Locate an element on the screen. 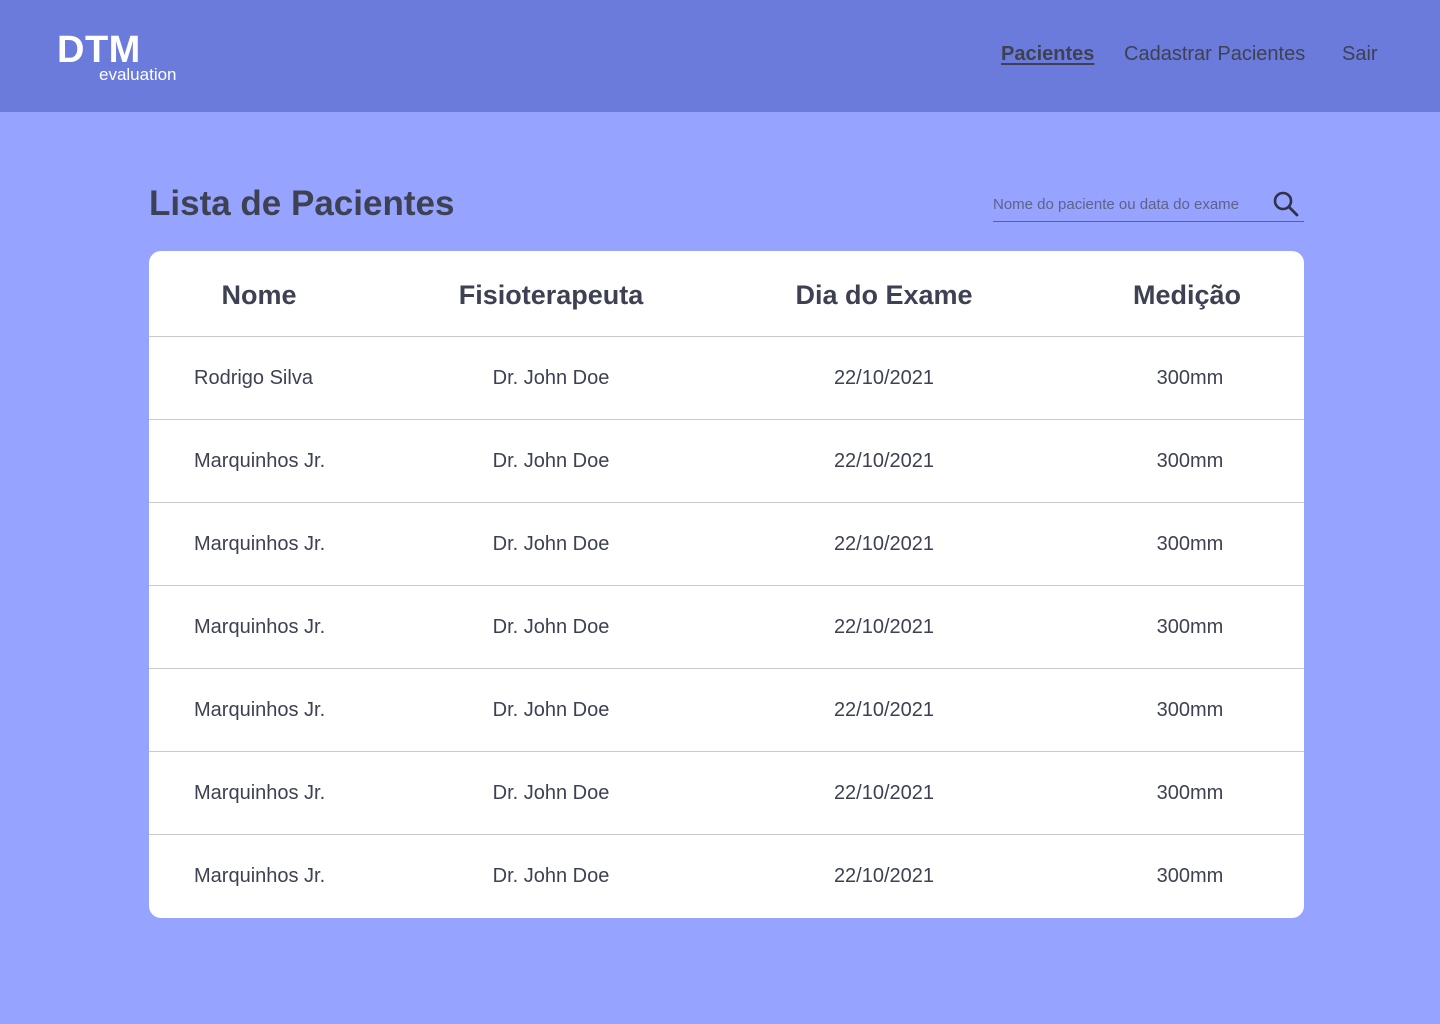  table-header: Nome Fisioterapeuta Dia do Exame Medição is located at coordinates (726, 294).